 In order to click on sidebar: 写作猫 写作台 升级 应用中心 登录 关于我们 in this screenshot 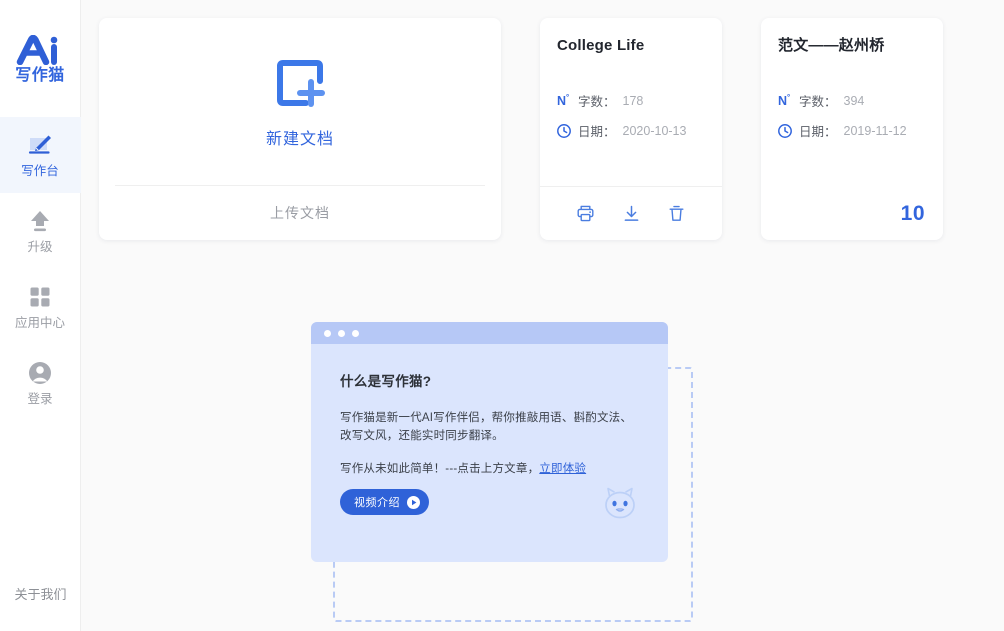, I will do `click(40, 315)`.